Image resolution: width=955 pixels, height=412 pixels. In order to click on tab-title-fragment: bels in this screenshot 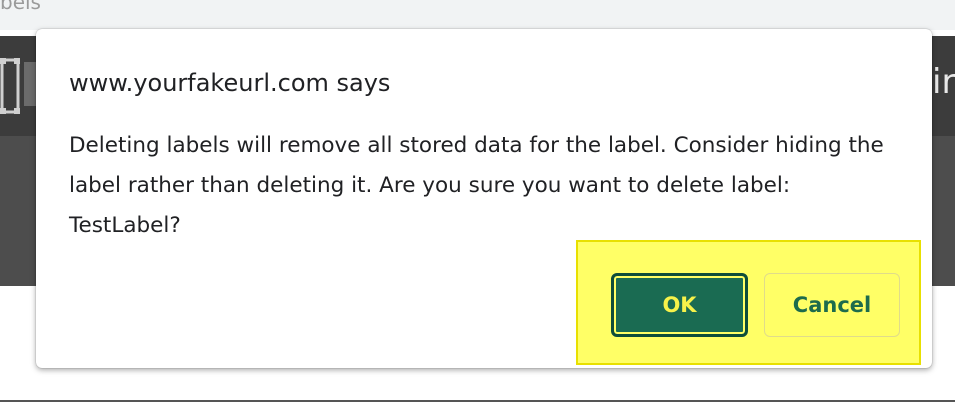, I will do `click(20, 7)`.